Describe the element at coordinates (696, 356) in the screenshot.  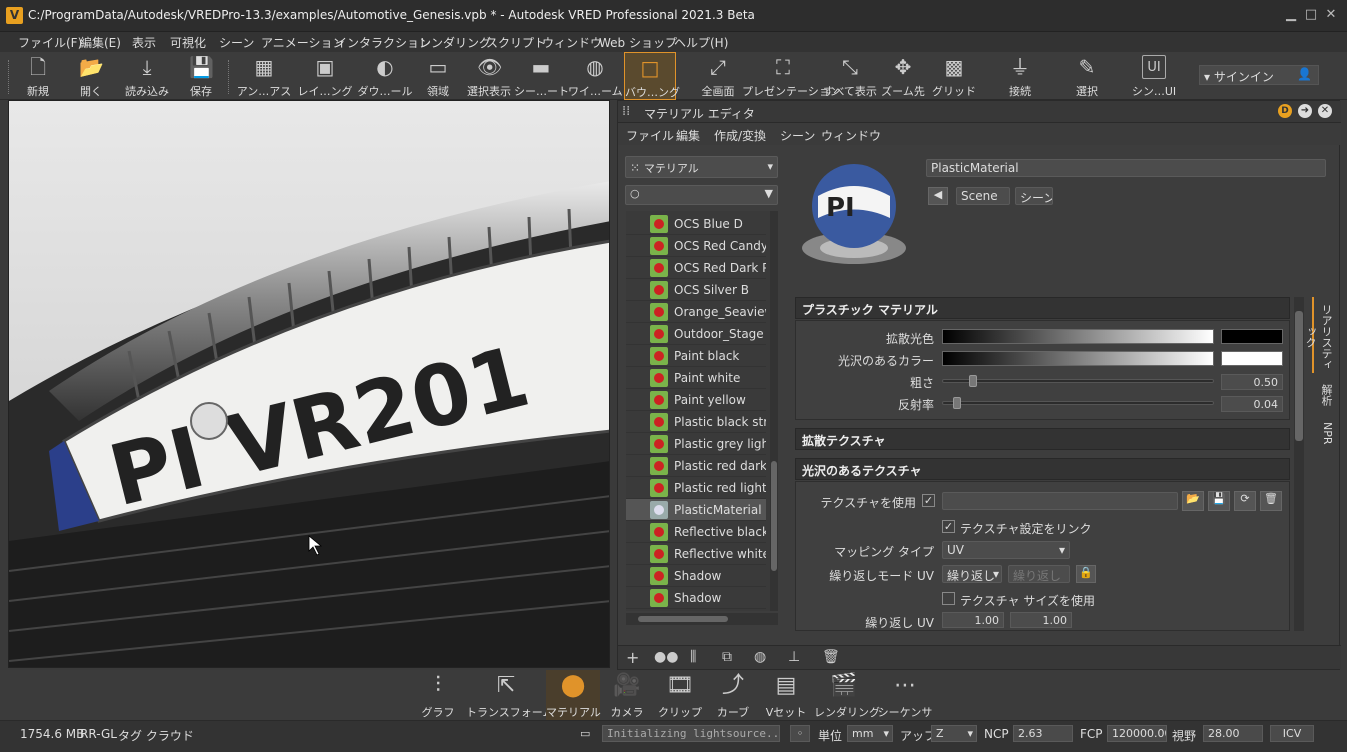
I see `list-item: Paint black` at that location.